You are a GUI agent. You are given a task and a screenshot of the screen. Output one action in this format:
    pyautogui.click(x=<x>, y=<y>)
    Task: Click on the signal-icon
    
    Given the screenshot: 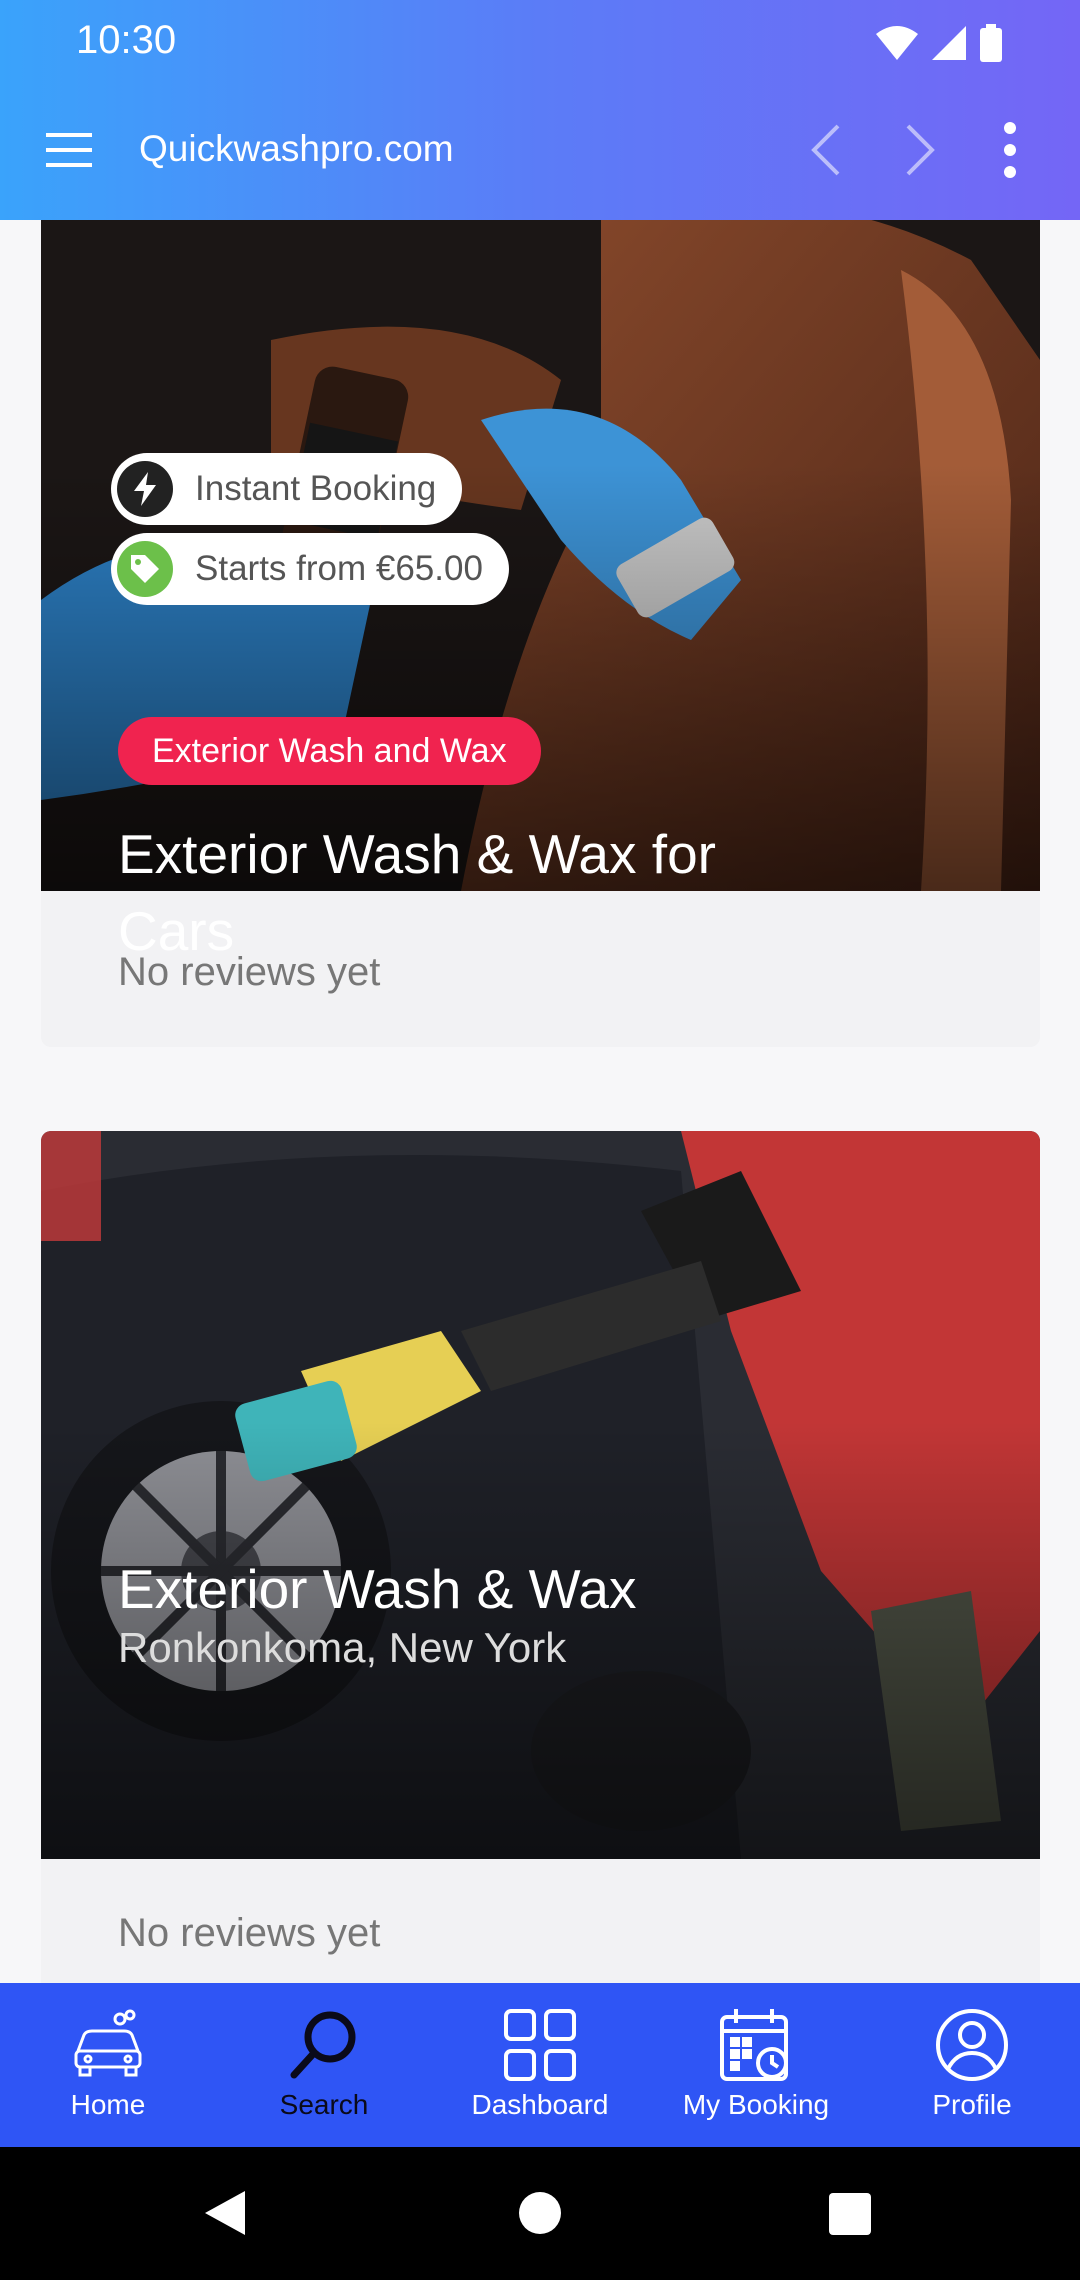 What is the action you would take?
    pyautogui.click(x=949, y=43)
    